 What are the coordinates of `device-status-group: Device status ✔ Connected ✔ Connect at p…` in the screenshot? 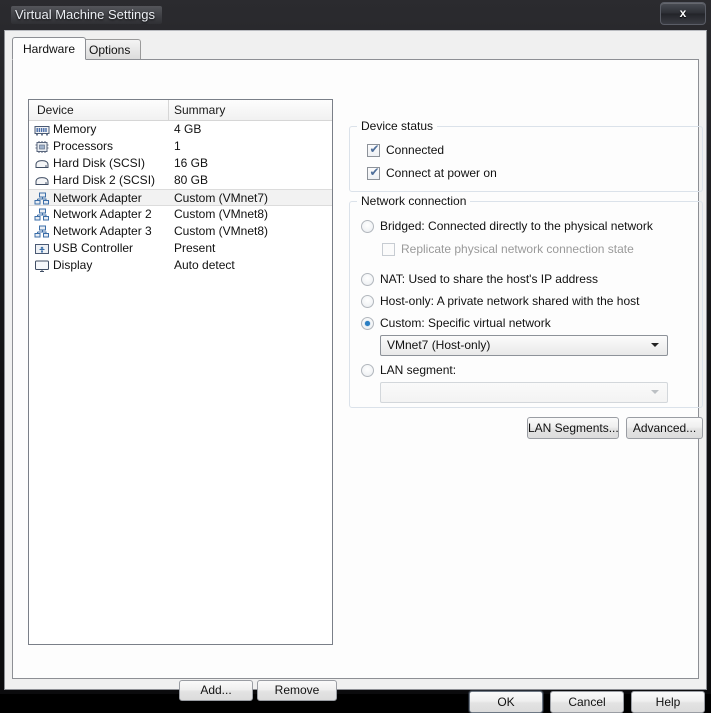 It's located at (526, 155).